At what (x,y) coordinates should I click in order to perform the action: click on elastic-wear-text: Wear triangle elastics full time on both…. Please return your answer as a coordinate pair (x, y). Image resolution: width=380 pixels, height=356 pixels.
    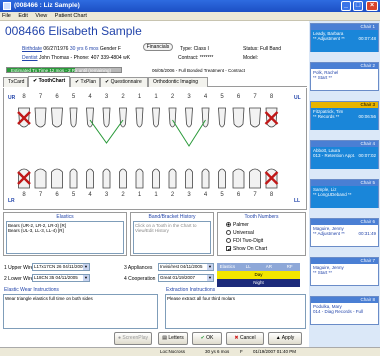
    Looking at the image, I should click on (80, 311).